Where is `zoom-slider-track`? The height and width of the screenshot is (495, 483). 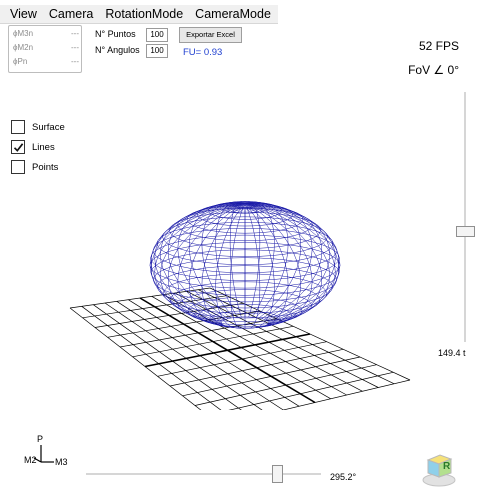 zoom-slider-track is located at coordinates (465, 217).